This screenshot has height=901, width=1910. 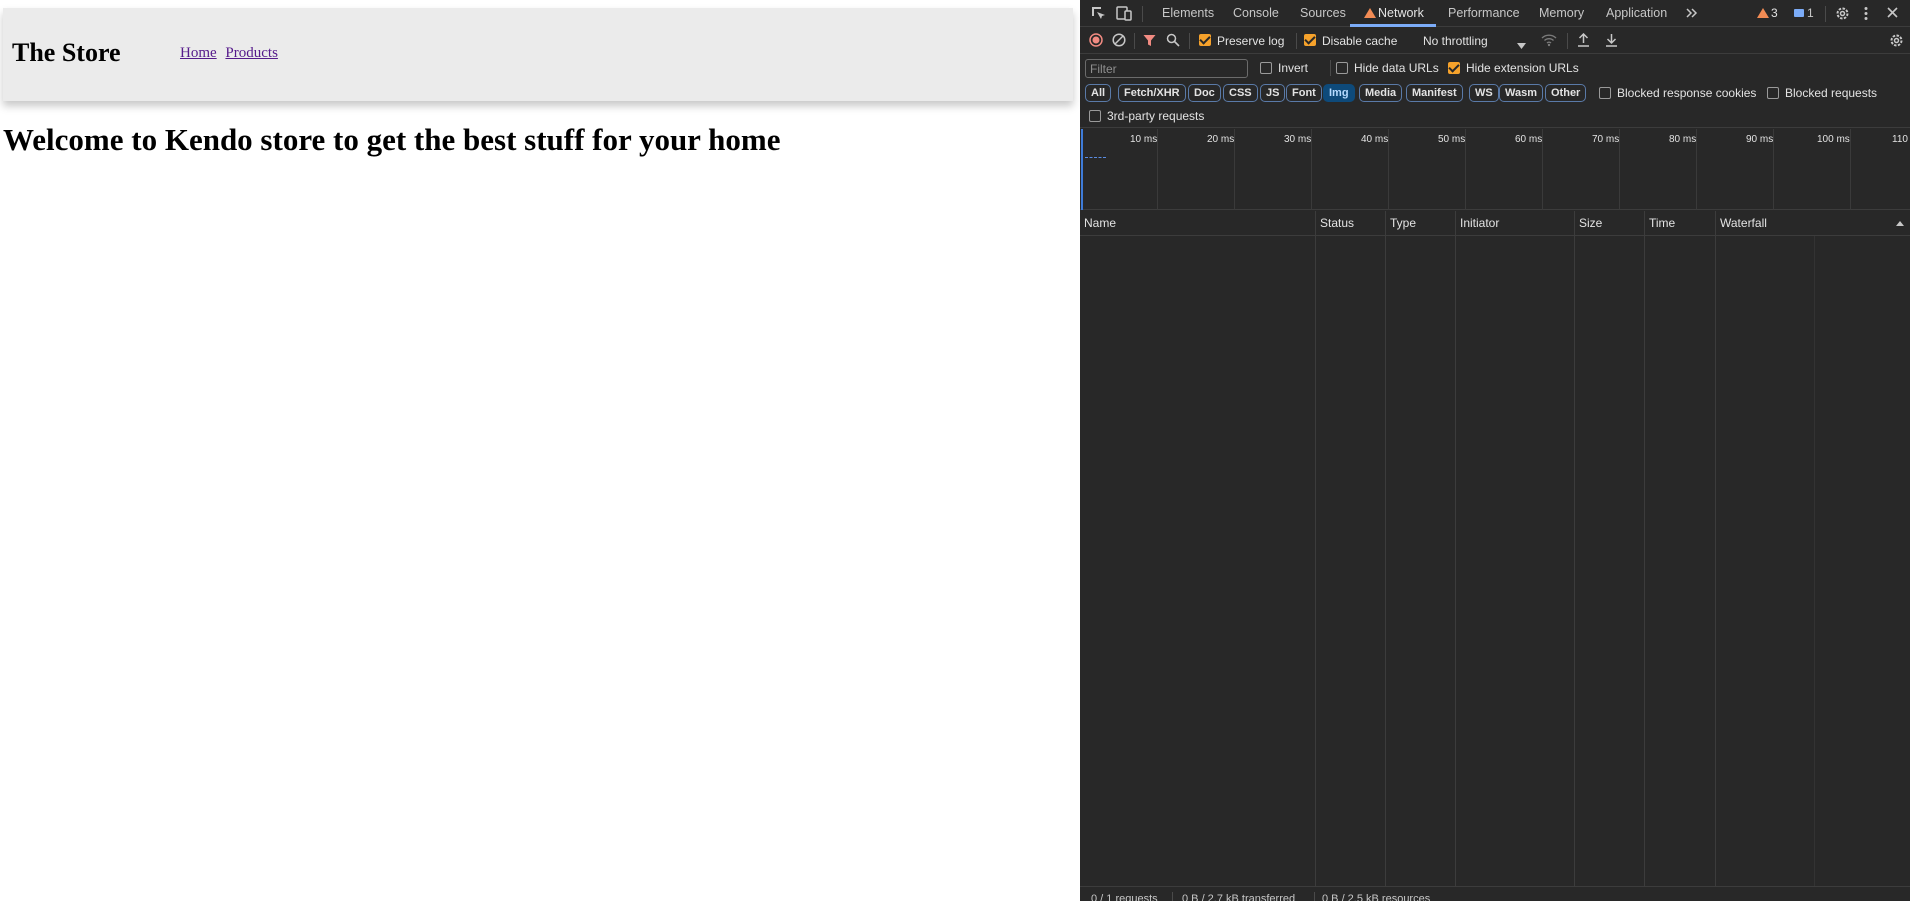 What do you see at coordinates (1687, 93) in the screenshot?
I see `blocked-response-cookies-label: Blocked response cookies` at bounding box center [1687, 93].